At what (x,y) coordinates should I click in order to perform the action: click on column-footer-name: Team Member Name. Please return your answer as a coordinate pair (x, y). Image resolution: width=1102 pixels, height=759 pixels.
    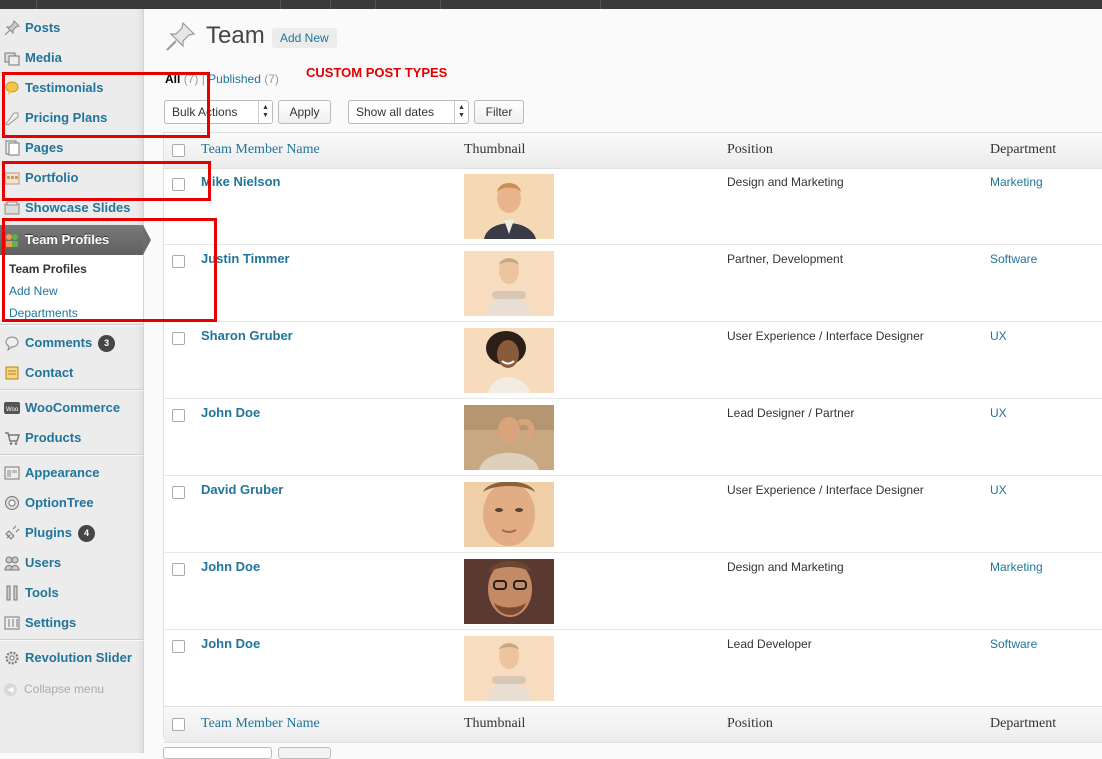
    Looking at the image, I should click on (260, 724).